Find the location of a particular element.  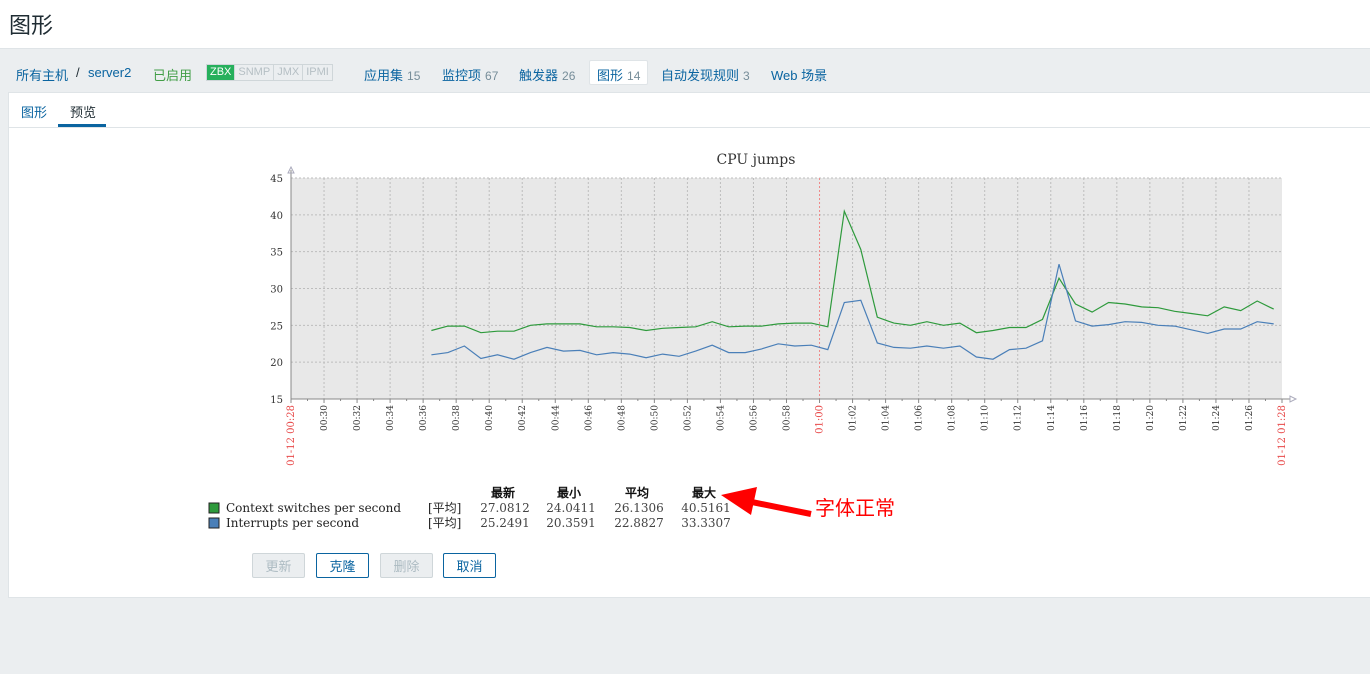

nav-discovery-label: 自动发现规则 is located at coordinates (700, 75).